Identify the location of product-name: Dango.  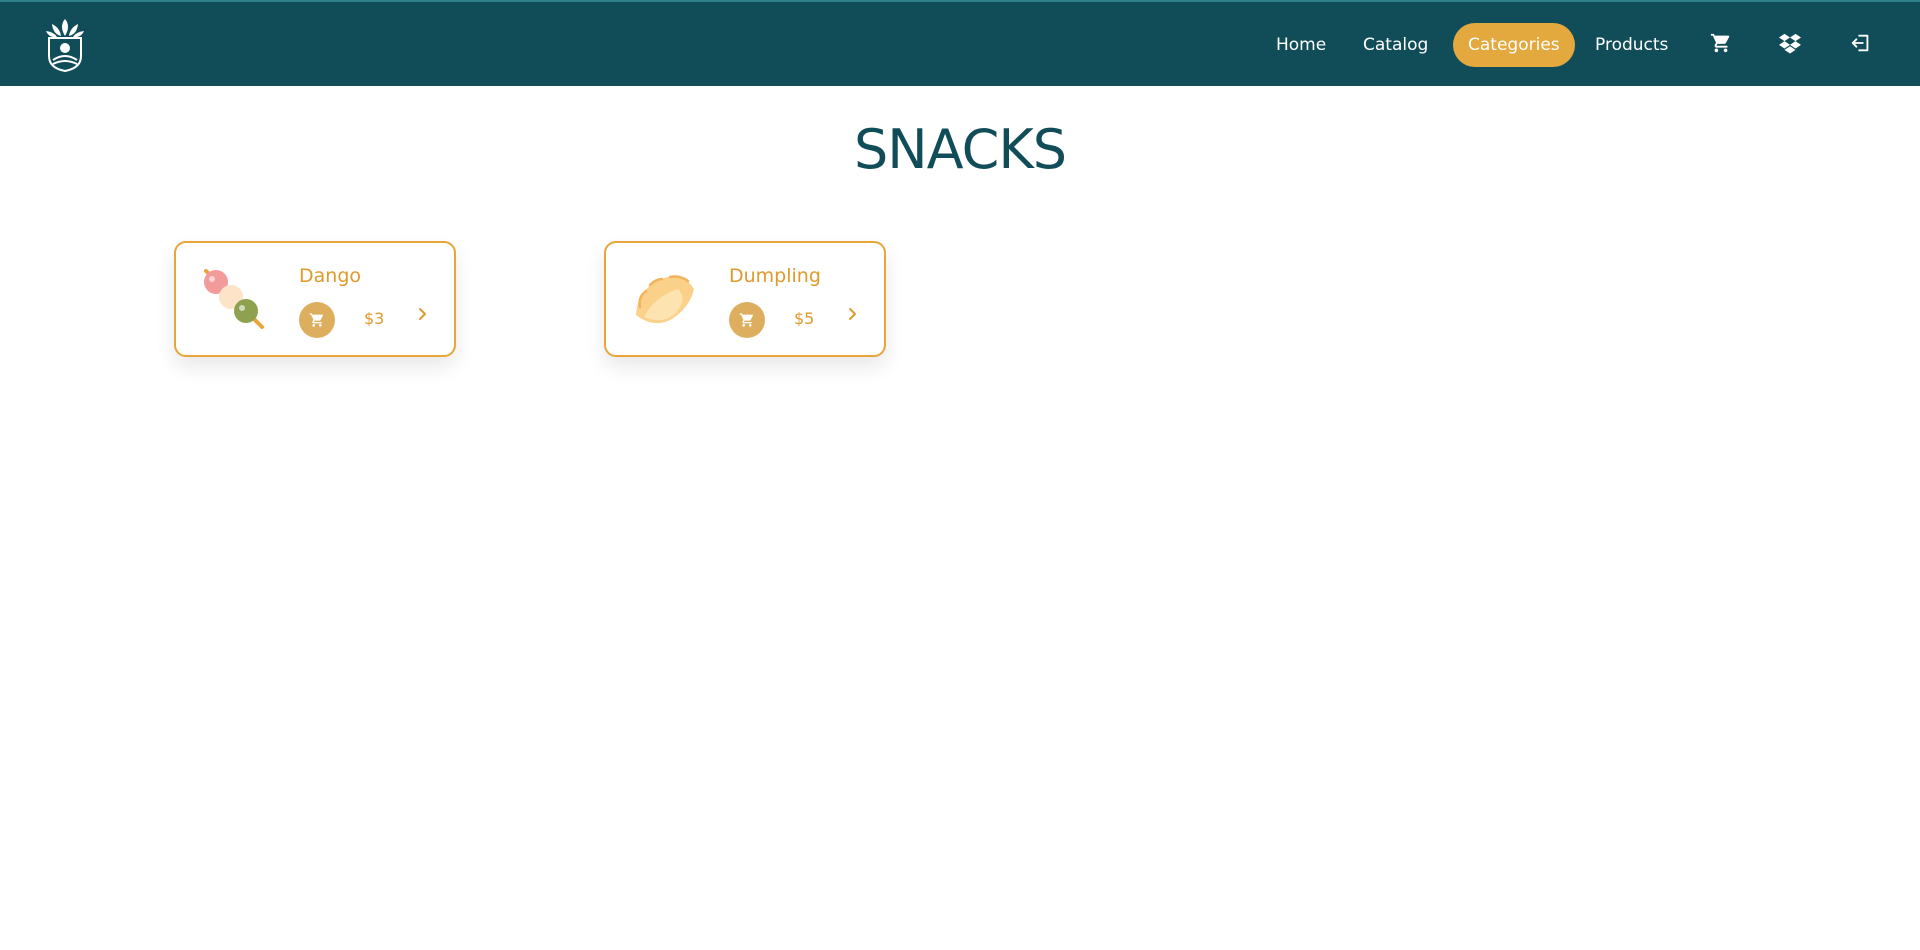
(330, 276).